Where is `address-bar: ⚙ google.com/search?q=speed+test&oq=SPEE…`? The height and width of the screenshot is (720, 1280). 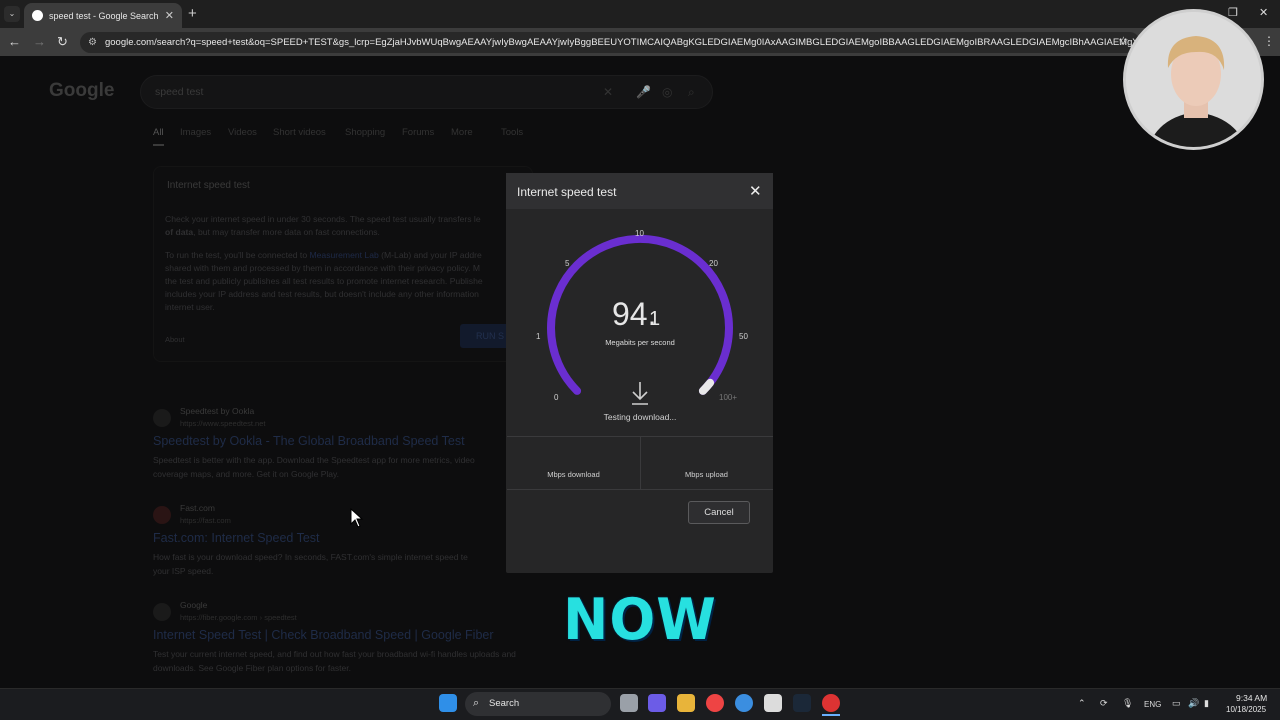
address-bar: ⚙ google.com/search?q=speed+test&oq=SPEE… is located at coordinates (610, 42).